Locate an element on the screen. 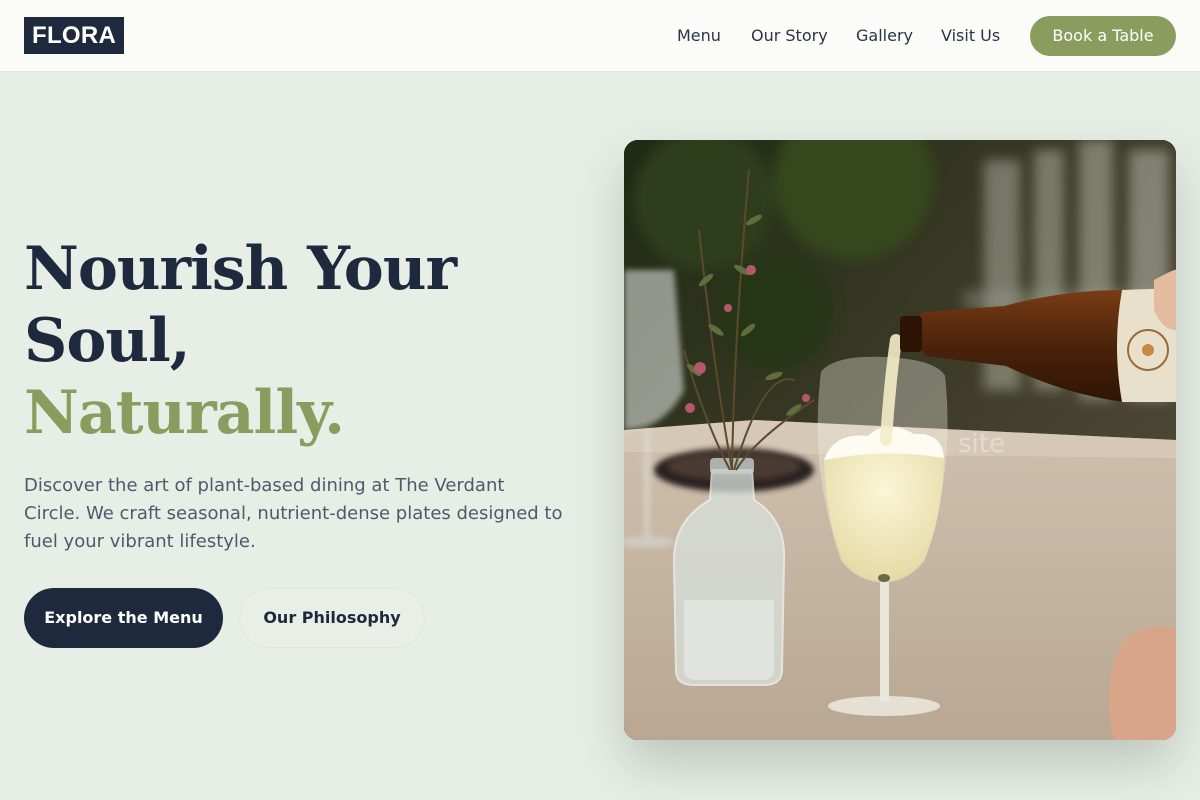 Image resolution: width=1200 pixels, height=800 pixels. nav-link-menu: Menu is located at coordinates (699, 36).